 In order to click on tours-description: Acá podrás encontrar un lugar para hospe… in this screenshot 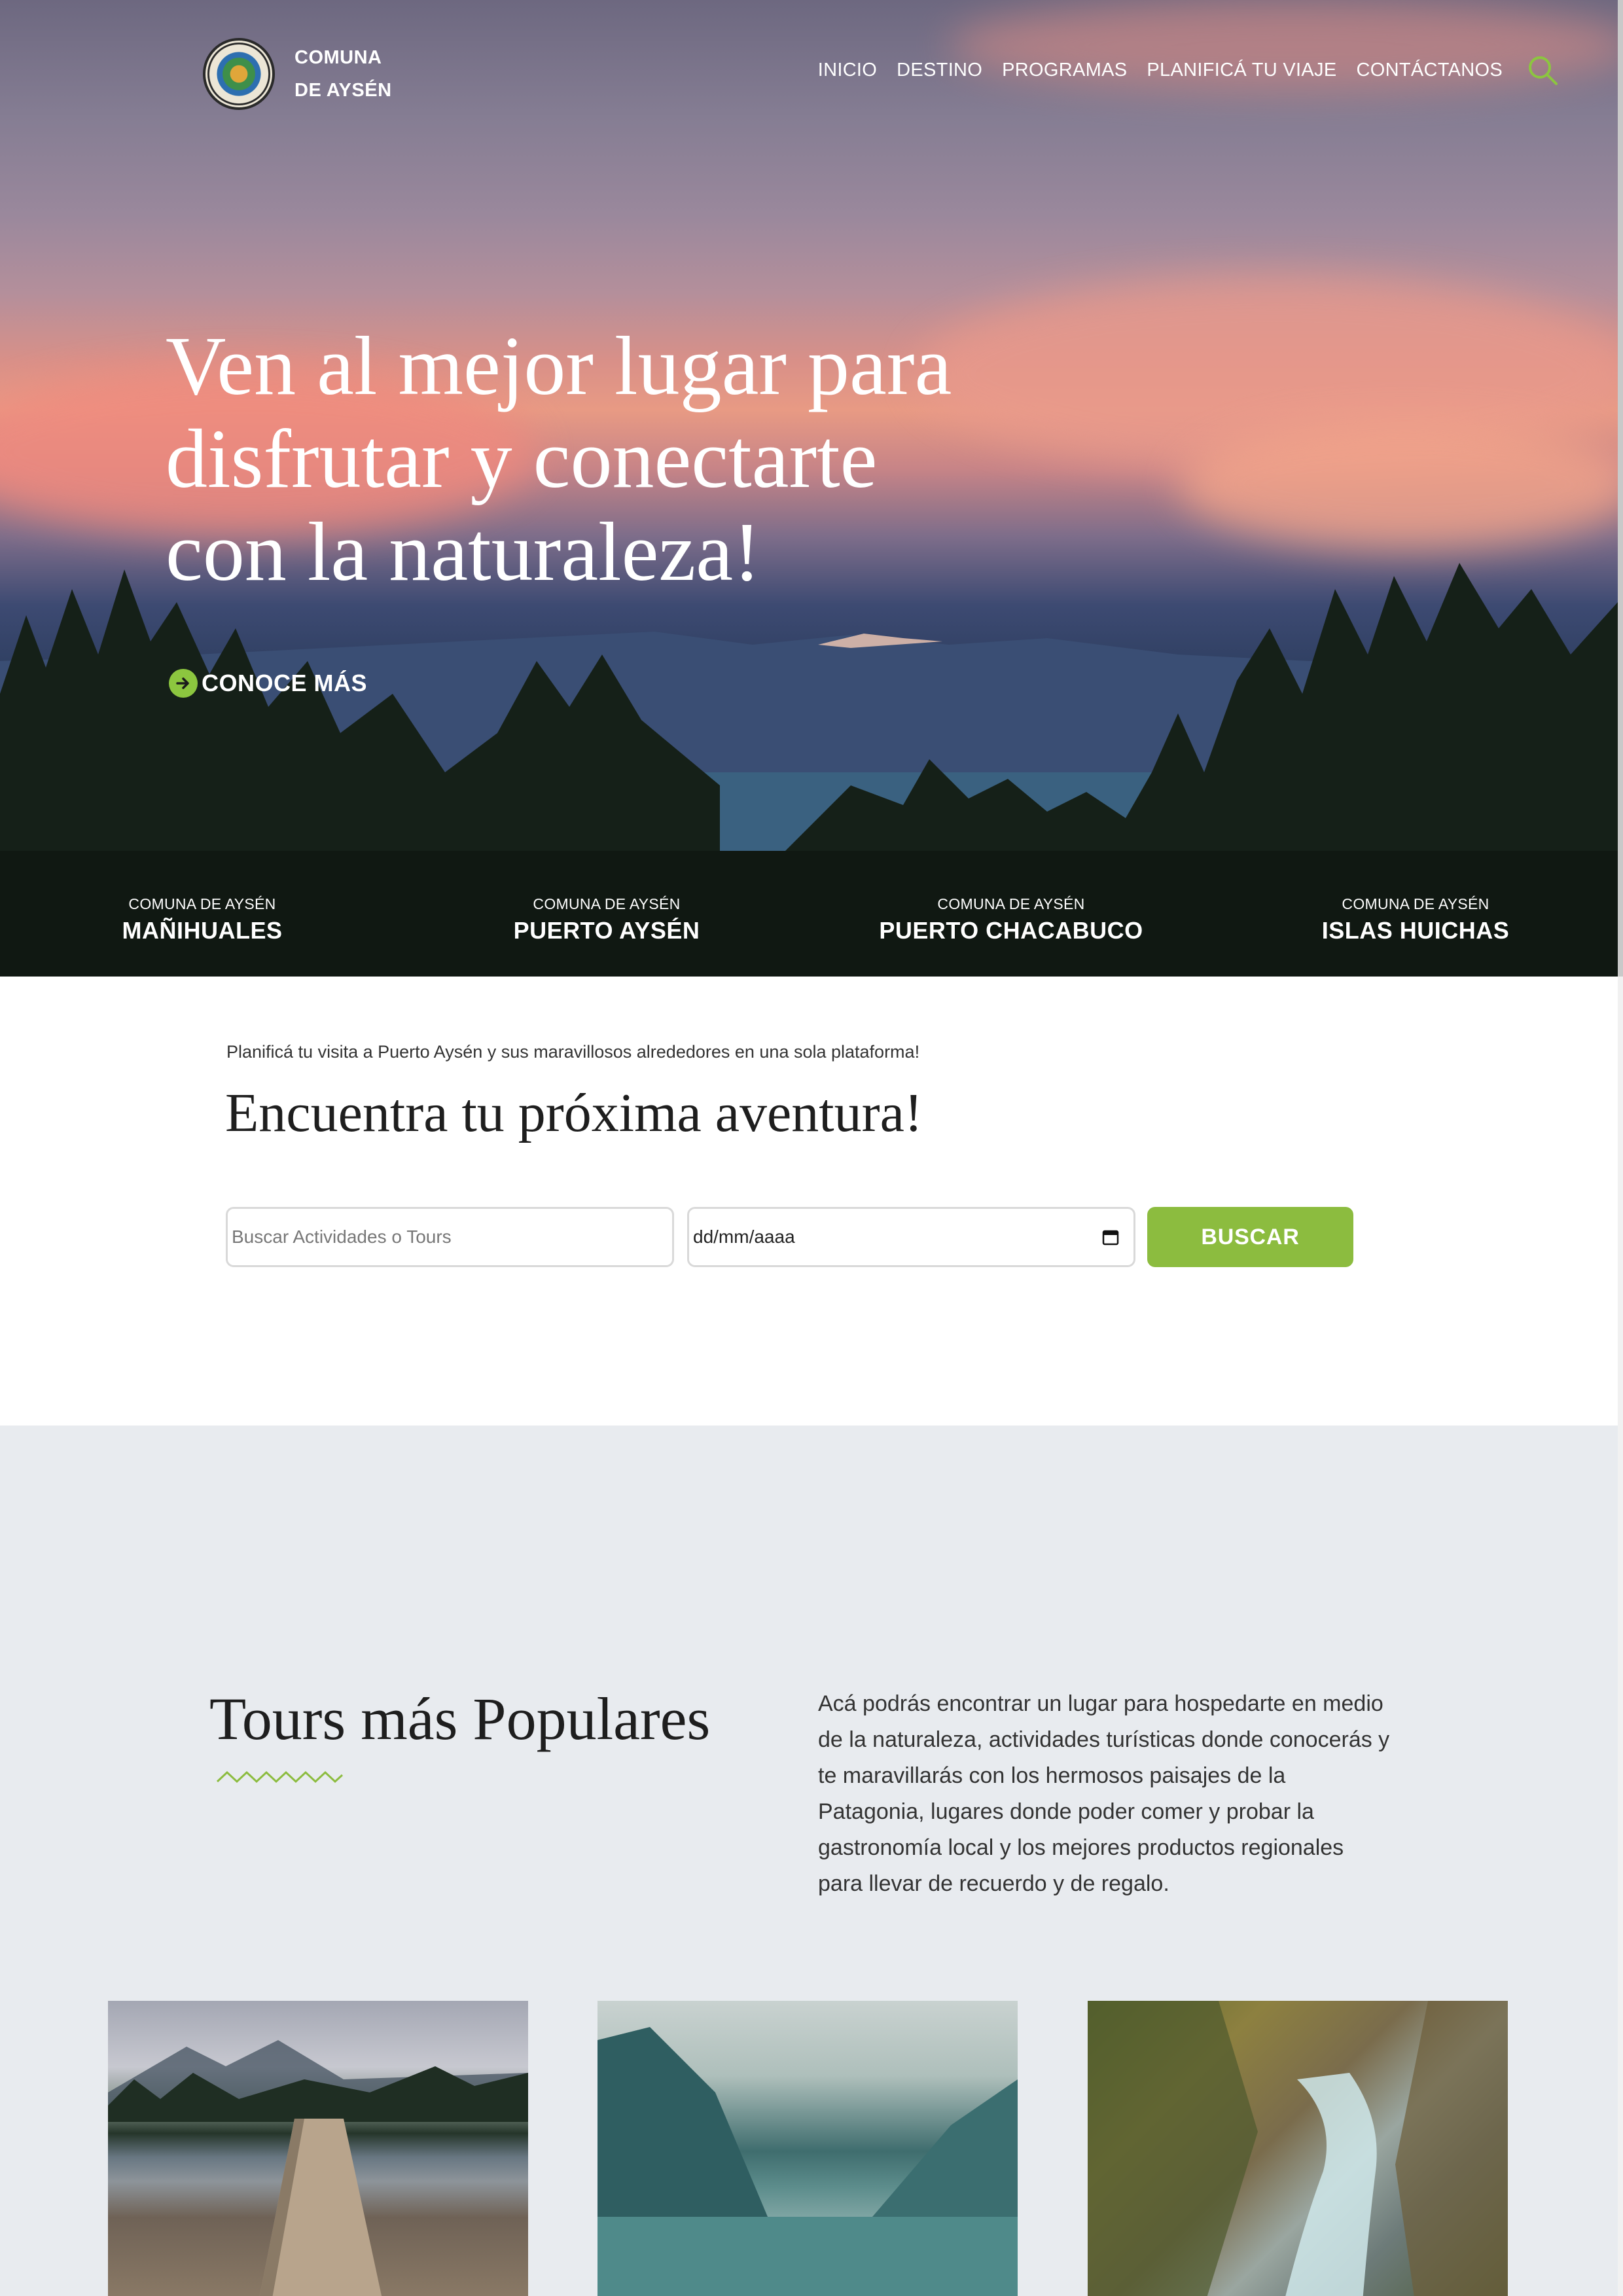, I will do `click(1104, 1794)`.